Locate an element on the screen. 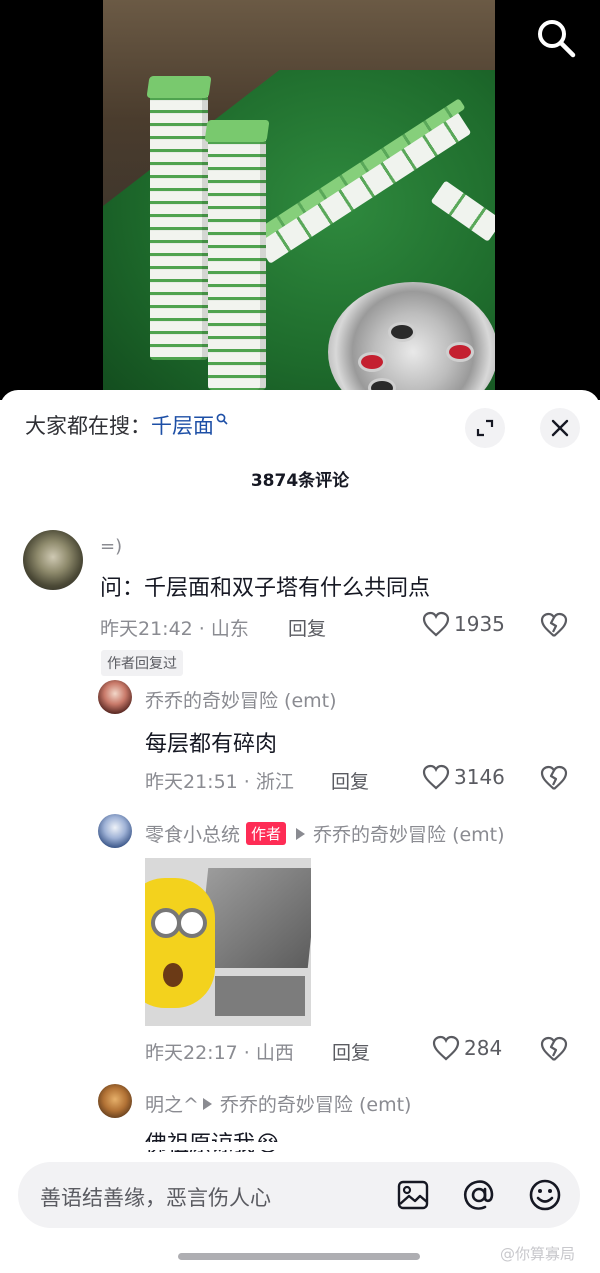  reply-username: 乔乔的奇妙冒险 (emt) is located at coordinates (241, 699).